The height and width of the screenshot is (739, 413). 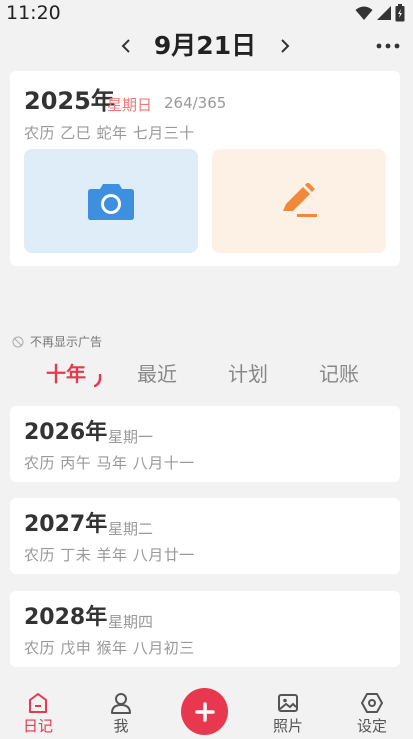 I want to click on add-photo-button, so click(x=111, y=201).